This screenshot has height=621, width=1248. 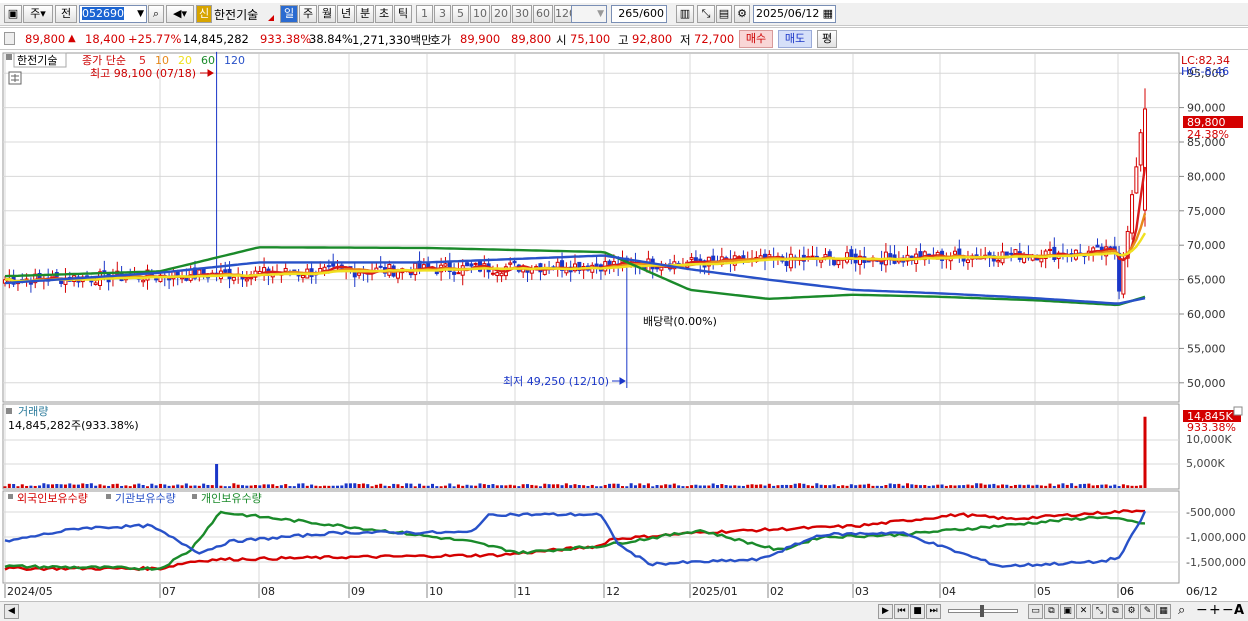 What do you see at coordinates (828, 14) in the screenshot?
I see `calendar-icon: ▦` at bounding box center [828, 14].